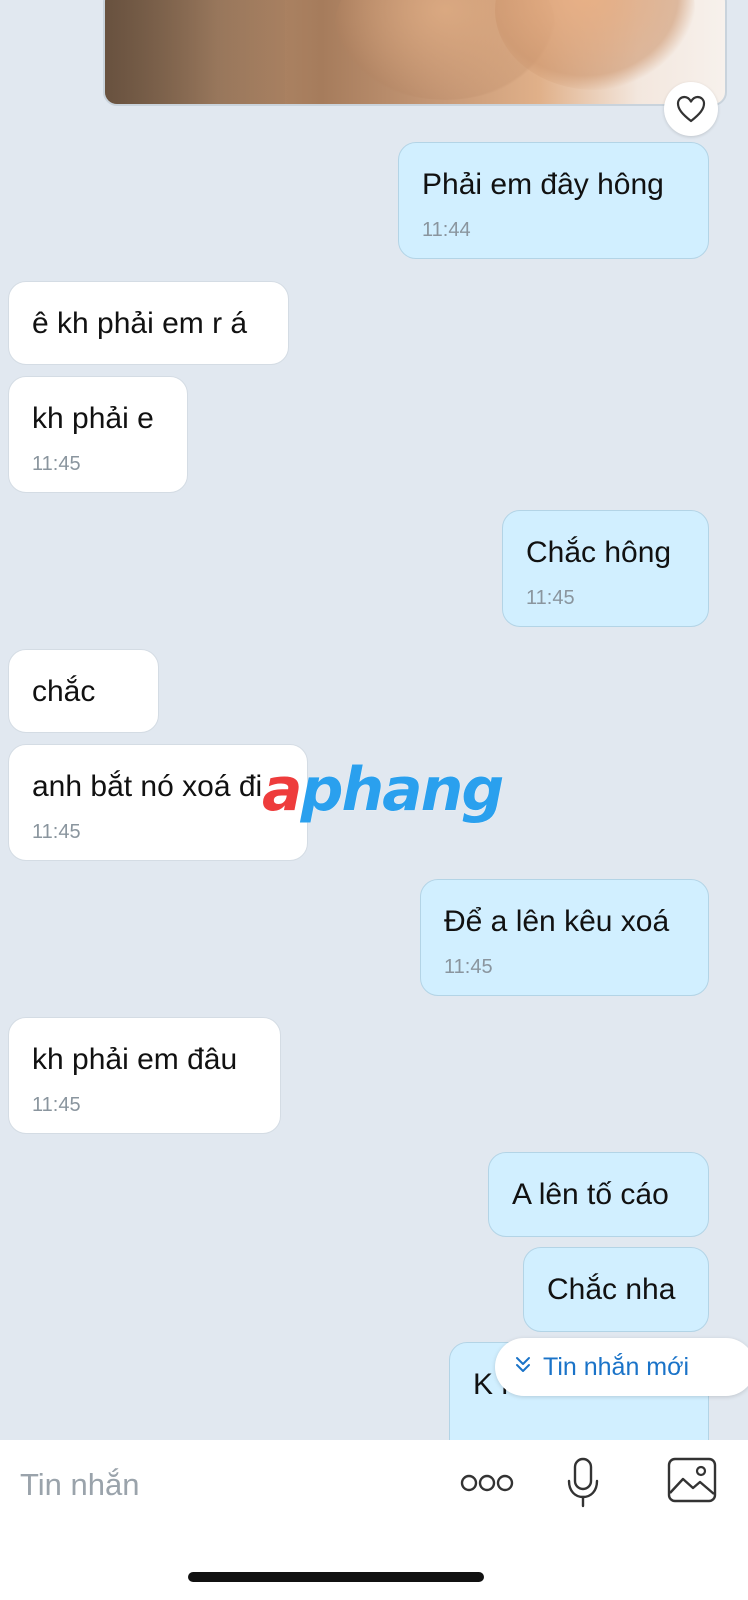 The width and height of the screenshot is (748, 1600). Describe the element at coordinates (446, 230) in the screenshot. I see `message-time: 11:44` at that location.